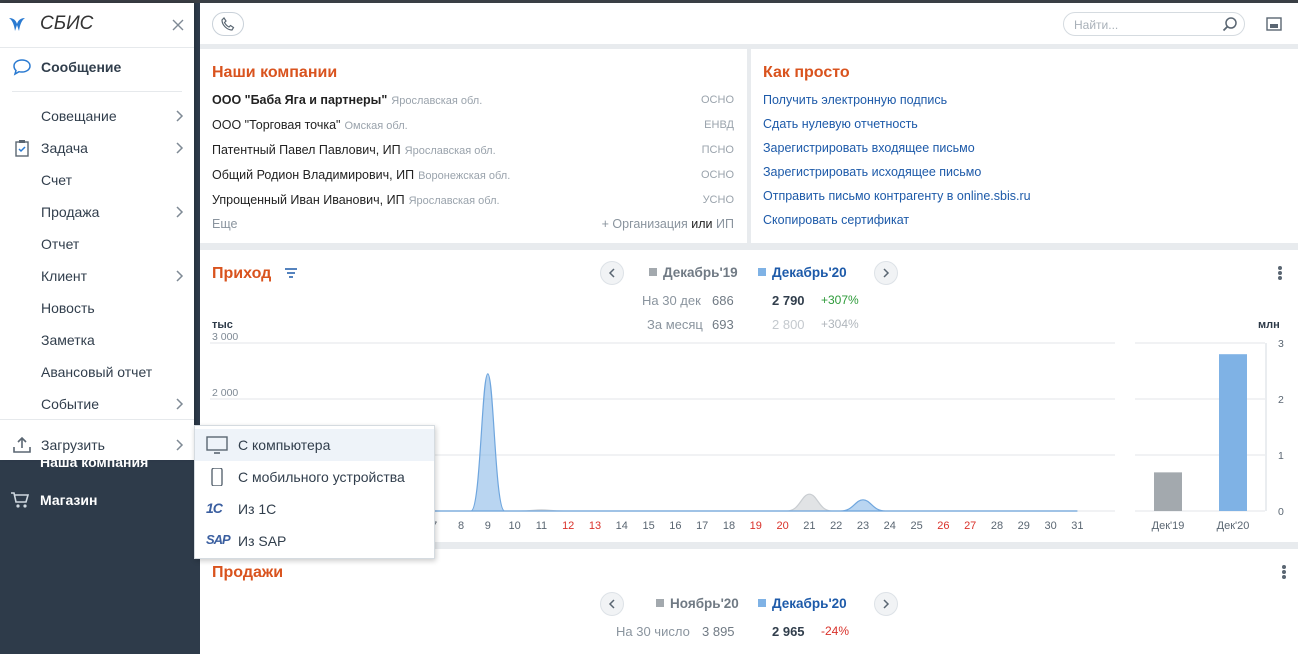 The width and height of the screenshot is (1298, 654). What do you see at coordinates (100, 500) in the screenshot?
I see `nav-item-shop: Магазин` at bounding box center [100, 500].